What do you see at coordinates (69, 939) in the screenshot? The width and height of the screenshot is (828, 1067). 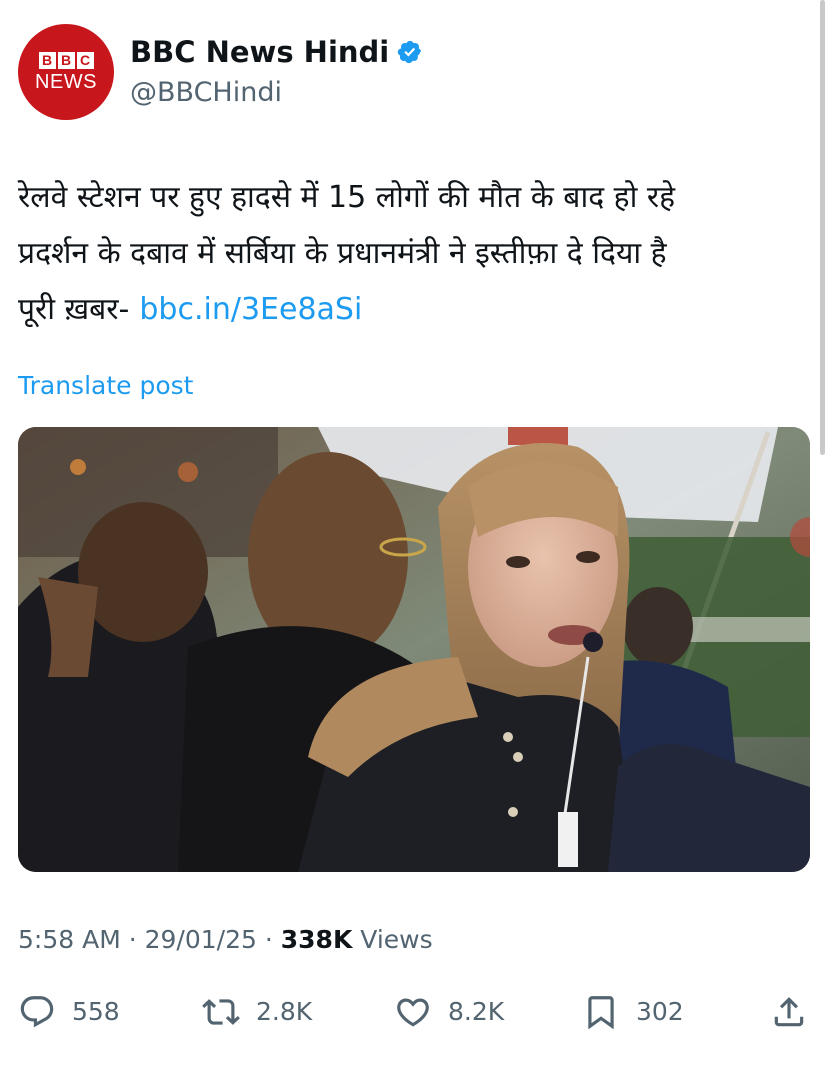 I see `post-time: 5:58 AM` at bounding box center [69, 939].